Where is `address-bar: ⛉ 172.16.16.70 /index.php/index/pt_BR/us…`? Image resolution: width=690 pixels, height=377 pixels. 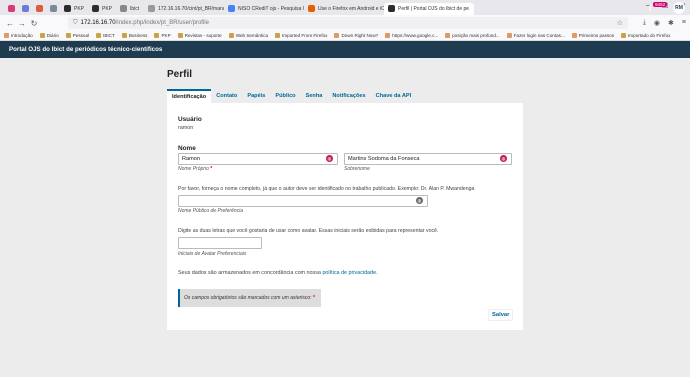
address-bar: ⛉ 172.16.16.70 /index.php/index/pt_BR/us… is located at coordinates (348, 23).